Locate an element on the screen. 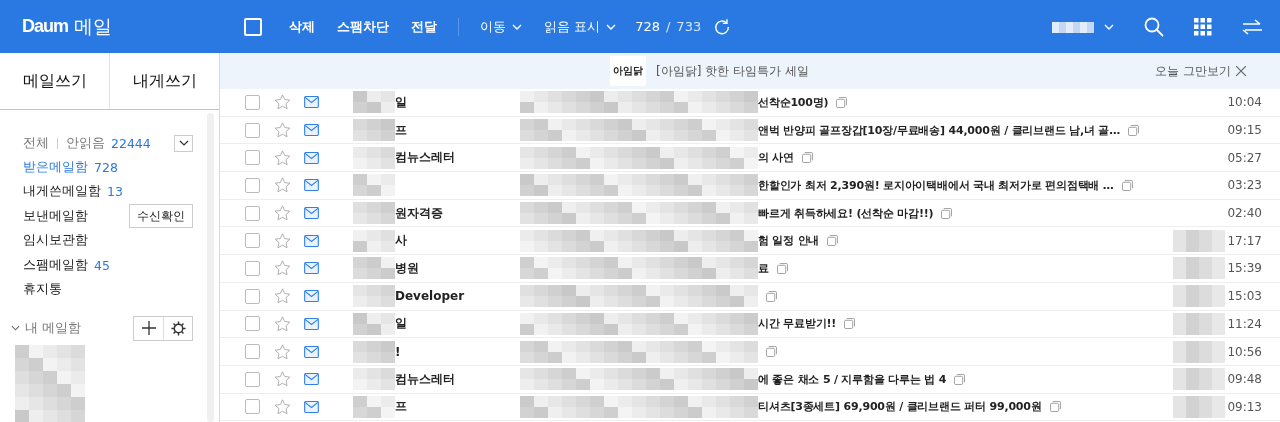  mail-folder: 내게쓴메일함 is located at coordinates (62, 192).